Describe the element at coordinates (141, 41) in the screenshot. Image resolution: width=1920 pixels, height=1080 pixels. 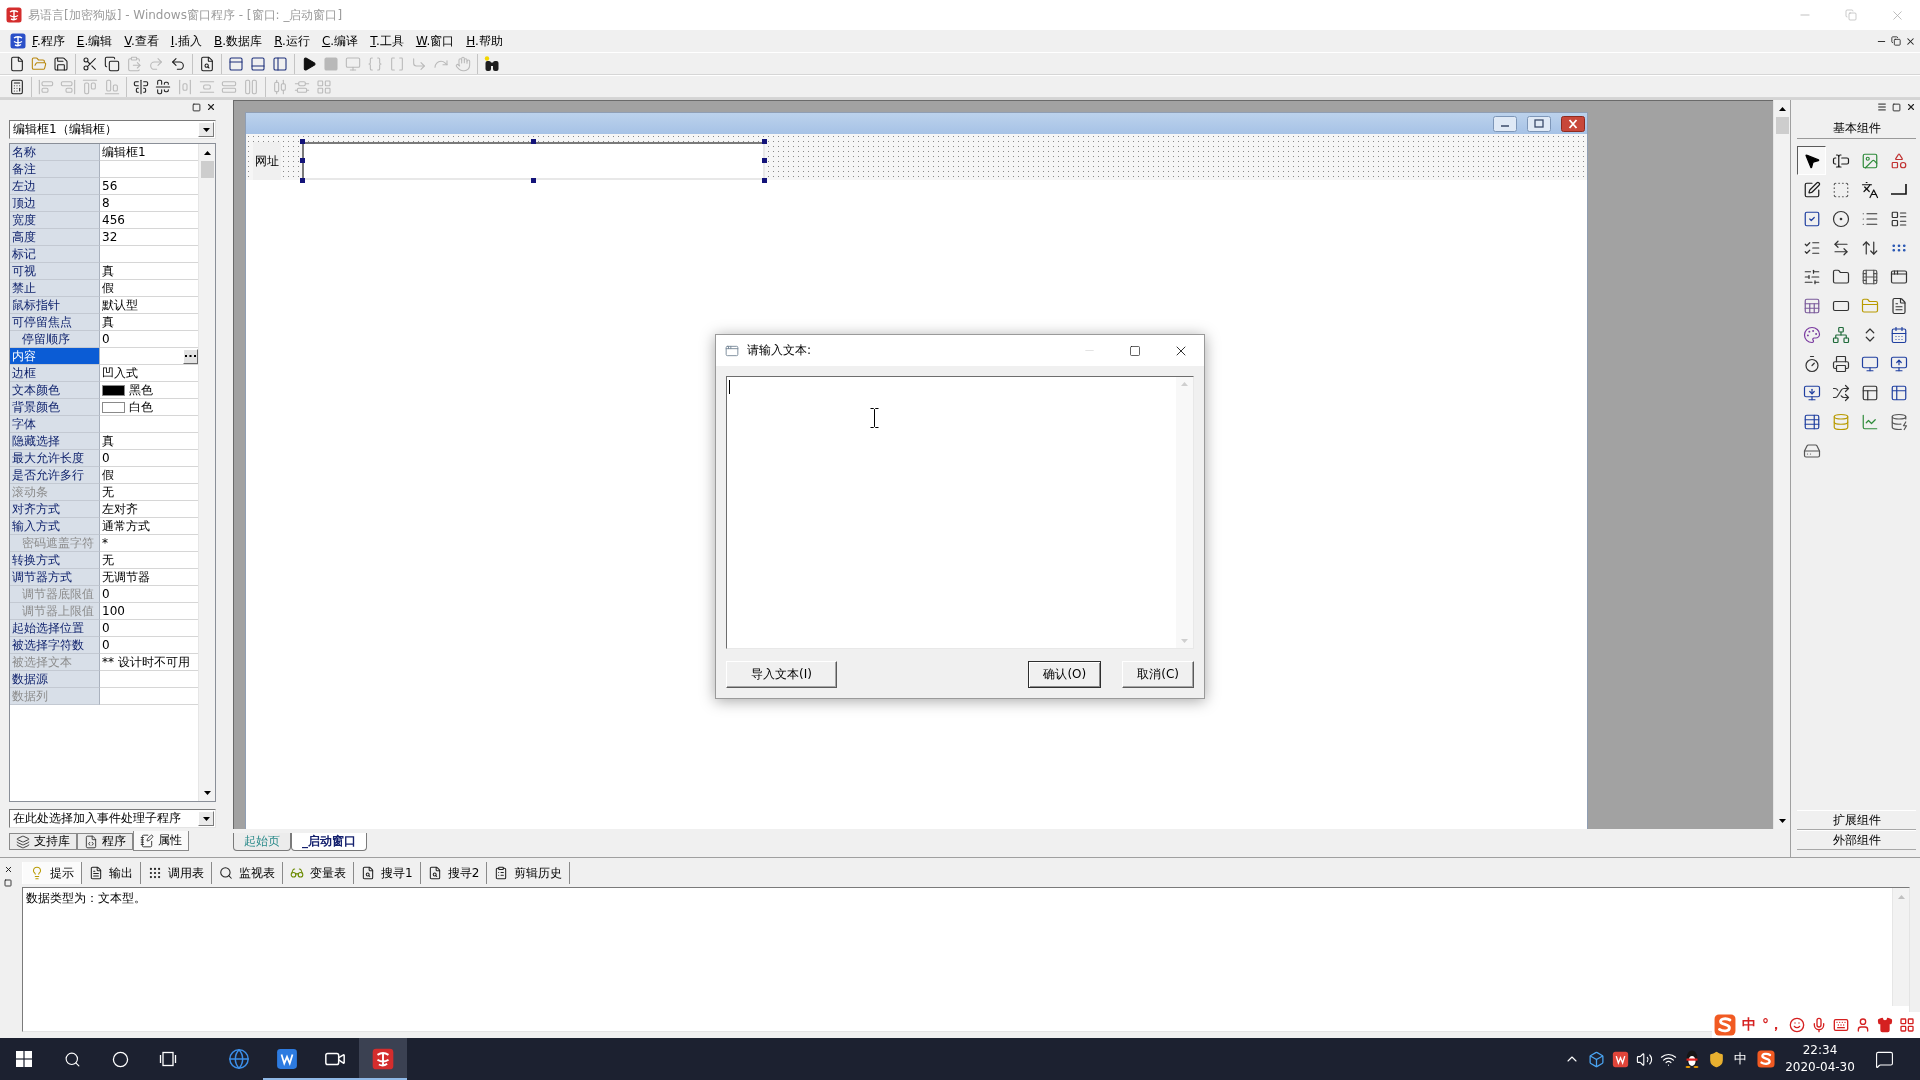
I see `menu-item: V.查看` at that location.